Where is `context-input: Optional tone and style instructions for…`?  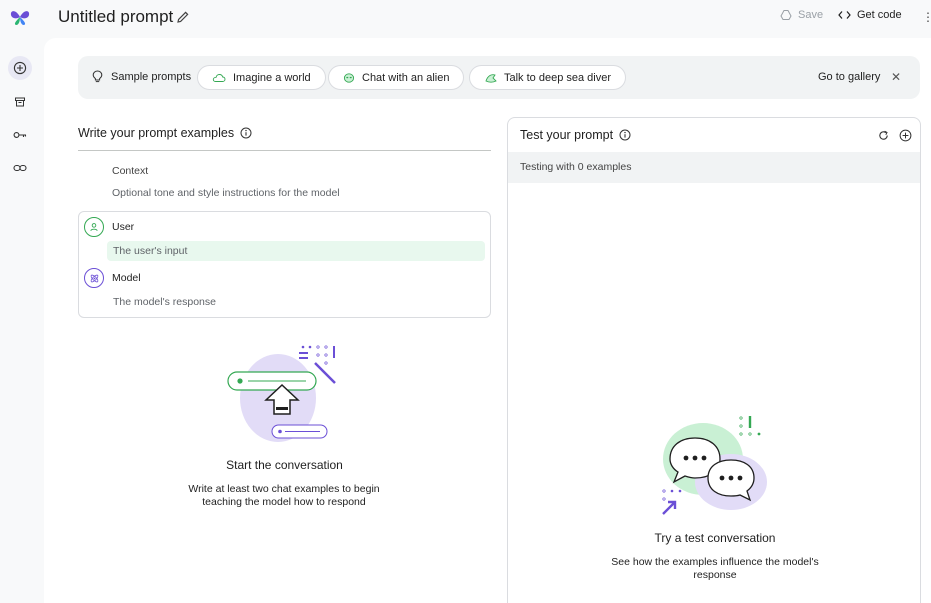
context-input: Optional tone and style instructions for… is located at coordinates (226, 193).